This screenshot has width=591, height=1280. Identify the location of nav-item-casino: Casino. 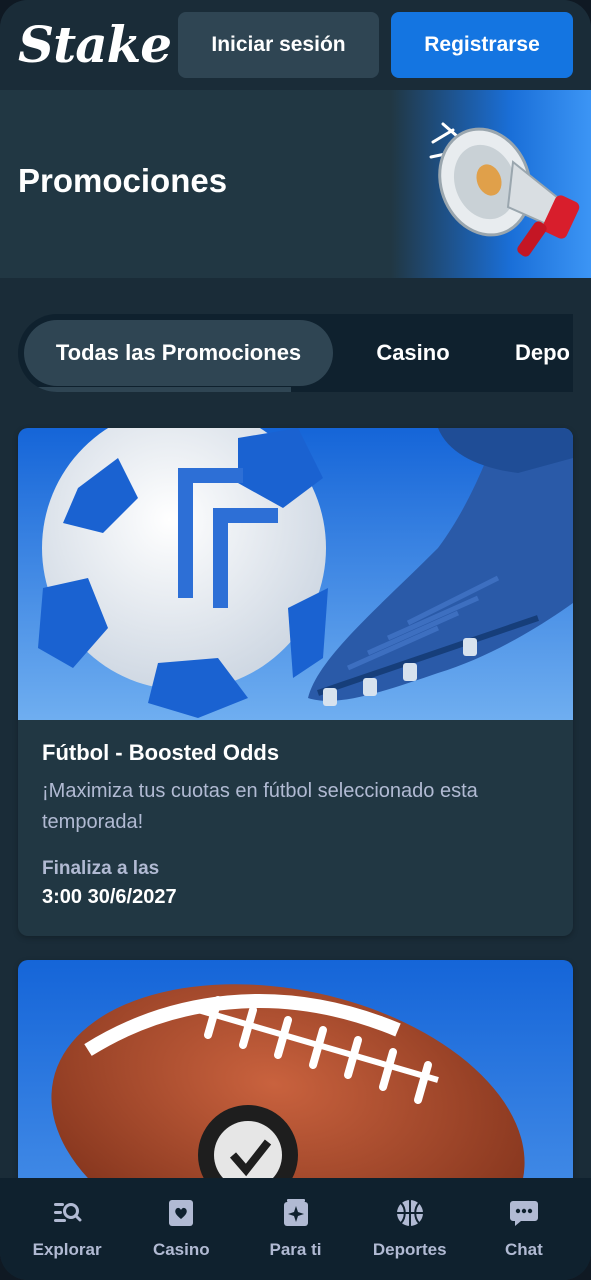
(181, 1229).